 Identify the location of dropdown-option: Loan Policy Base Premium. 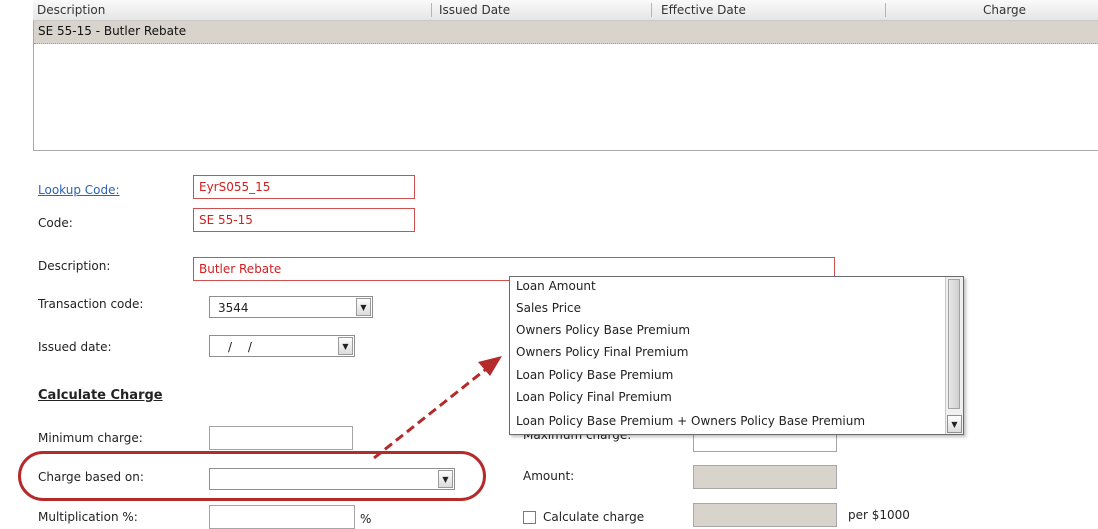
(594, 375).